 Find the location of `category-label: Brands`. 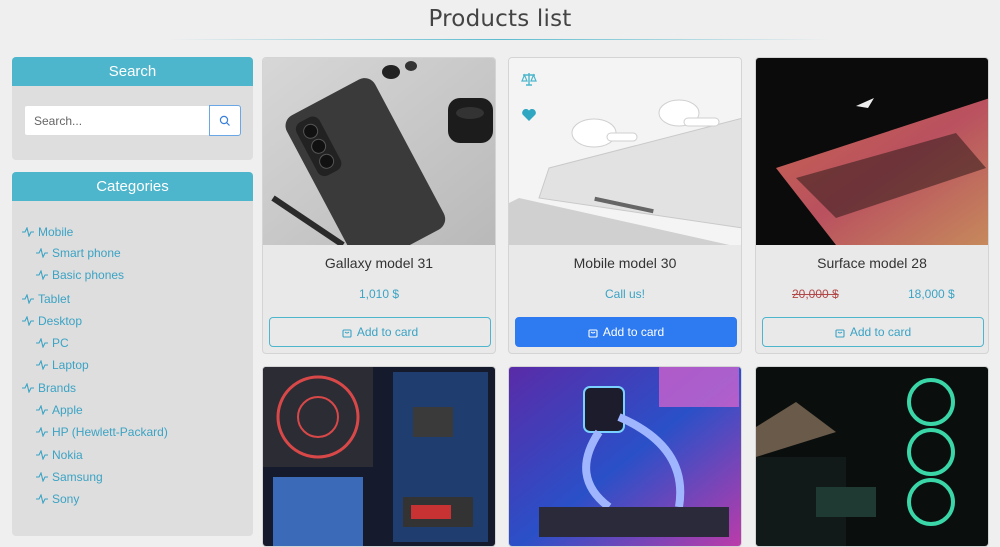

category-label: Brands is located at coordinates (57, 388).